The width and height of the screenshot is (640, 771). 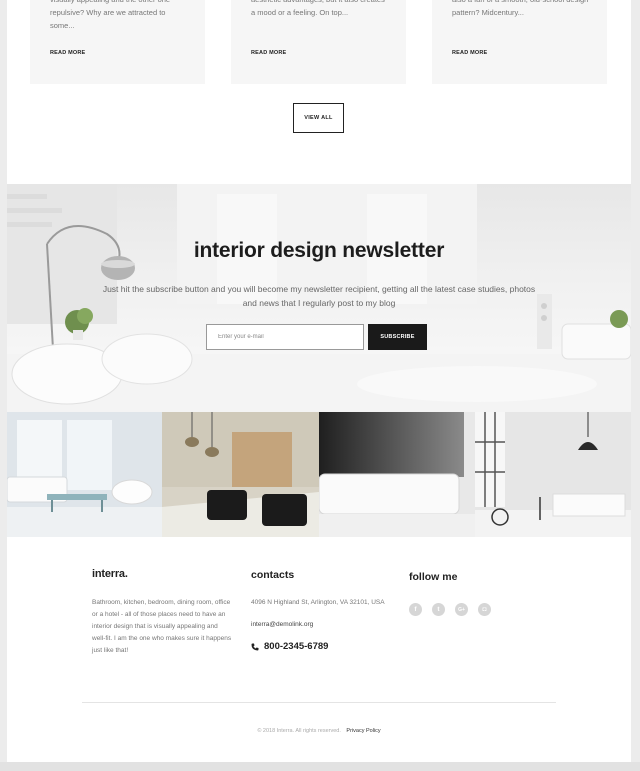 I want to click on footer-logo: interra., so click(x=110, y=574).